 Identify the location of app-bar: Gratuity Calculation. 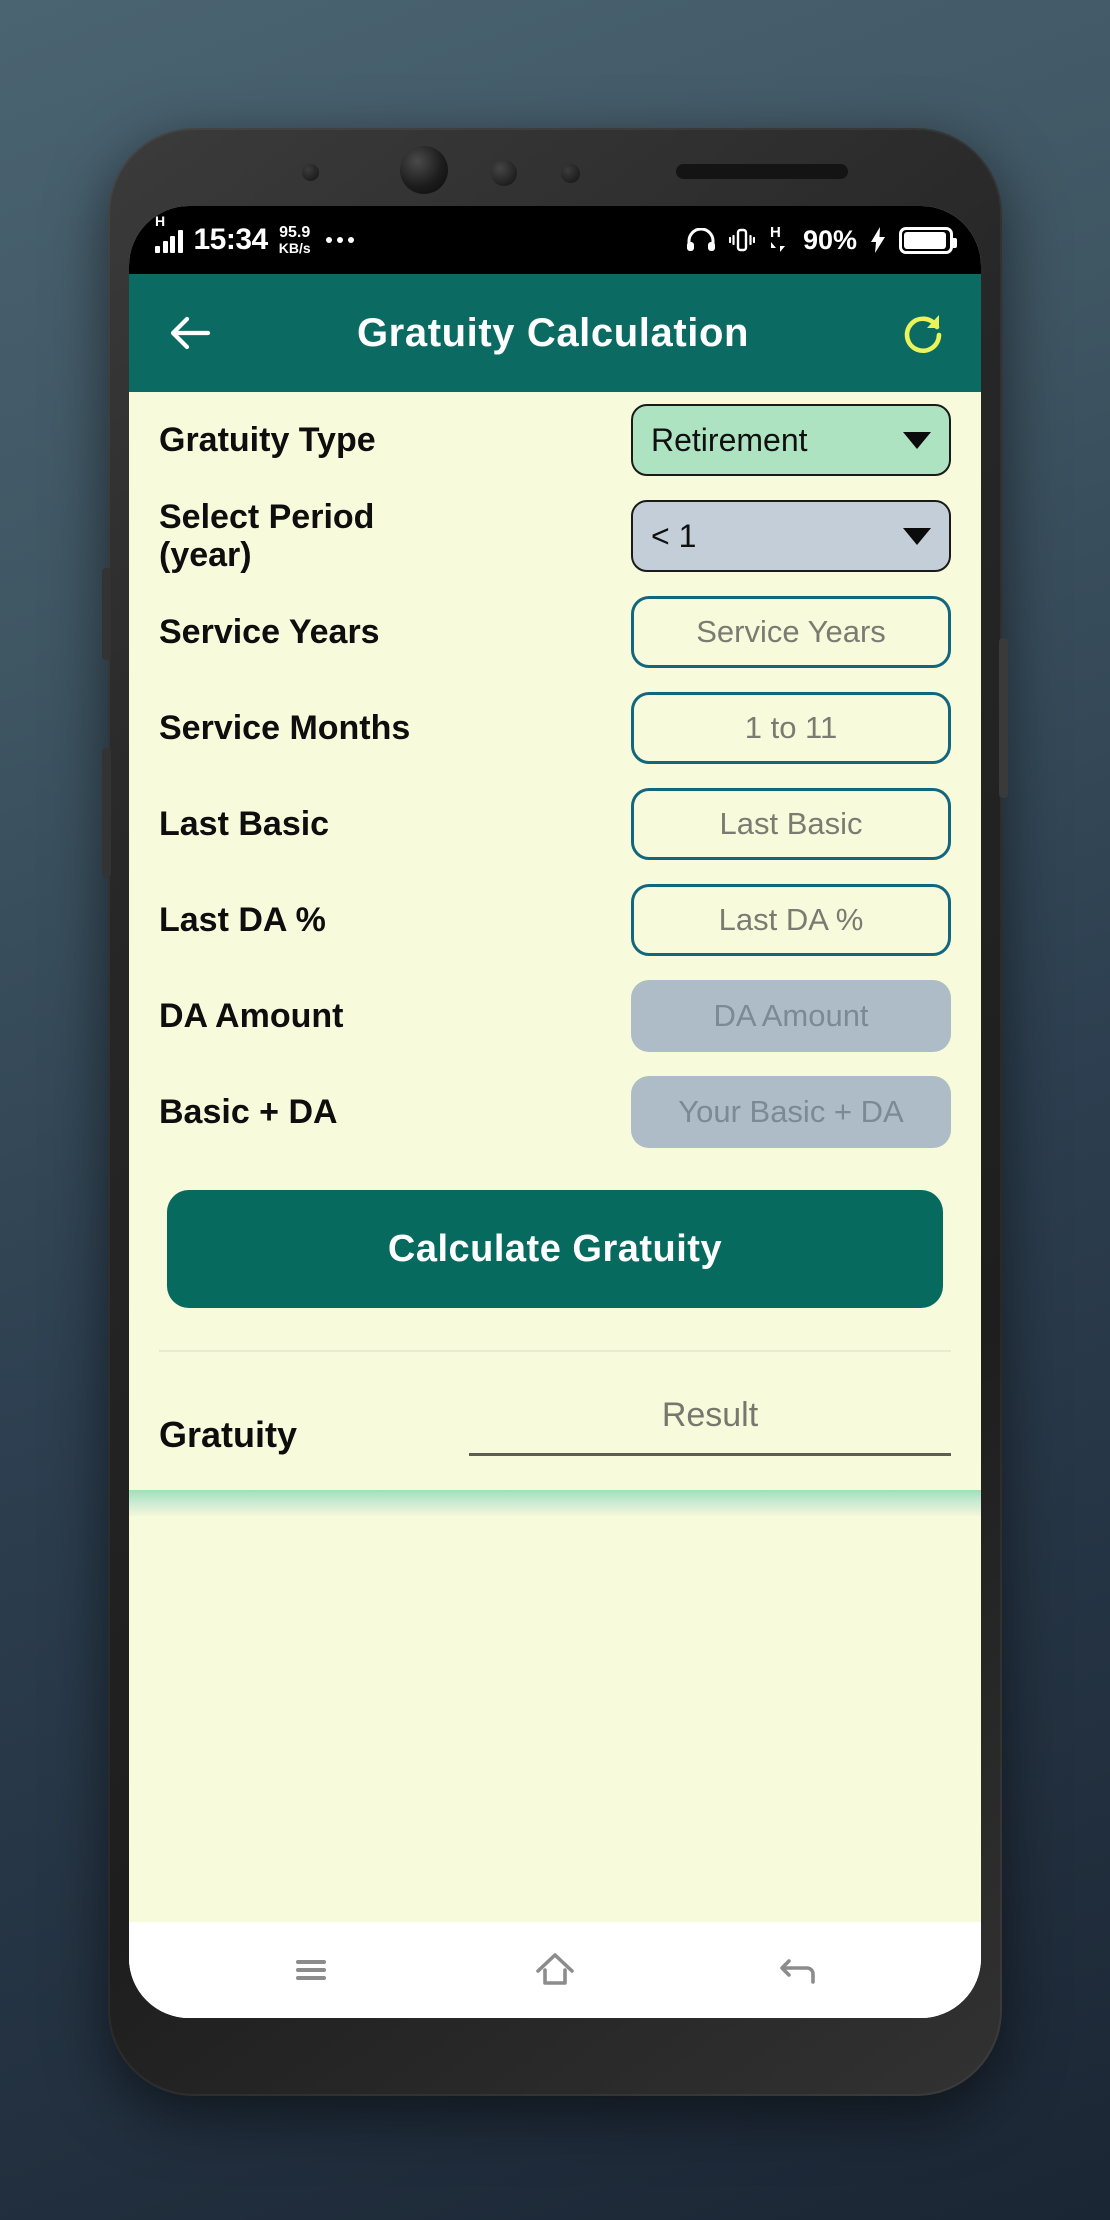
(555, 333).